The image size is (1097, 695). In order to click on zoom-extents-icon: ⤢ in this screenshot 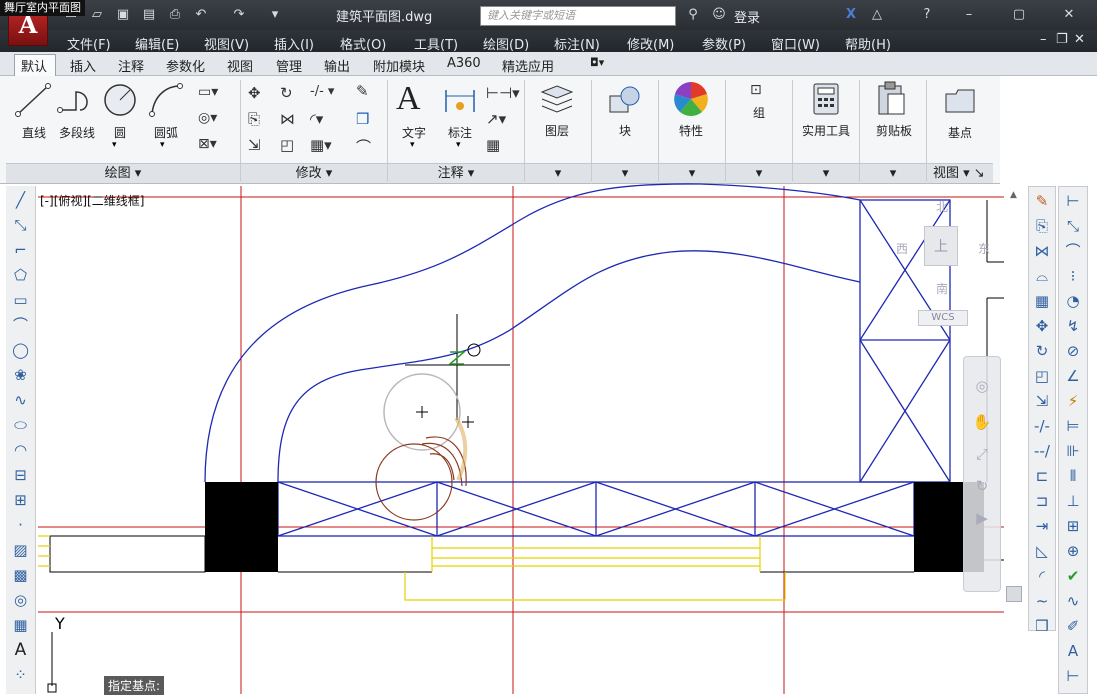, I will do `click(982, 454)`.